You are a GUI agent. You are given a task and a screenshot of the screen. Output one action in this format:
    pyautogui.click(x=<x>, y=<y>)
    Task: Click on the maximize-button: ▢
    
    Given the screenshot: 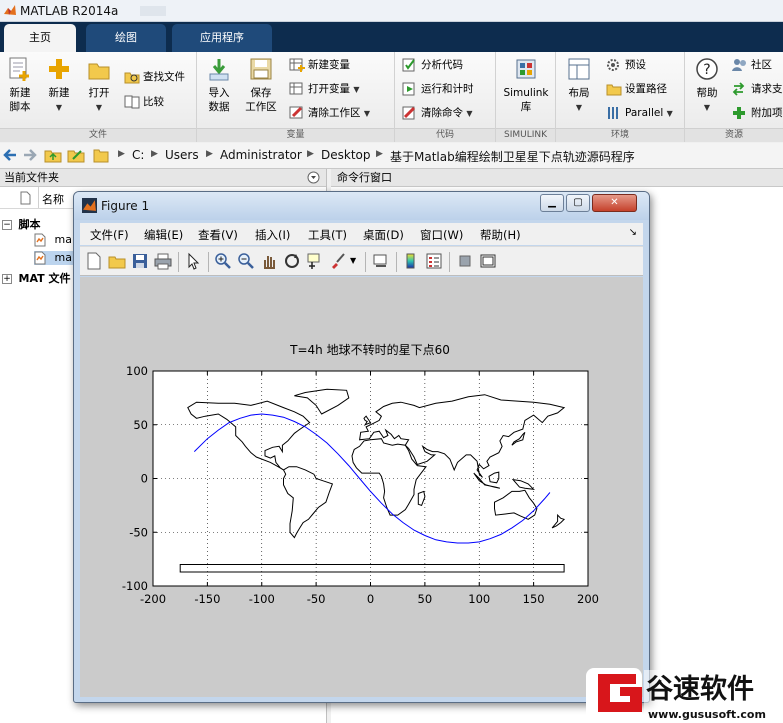 What is the action you would take?
    pyautogui.click(x=578, y=203)
    